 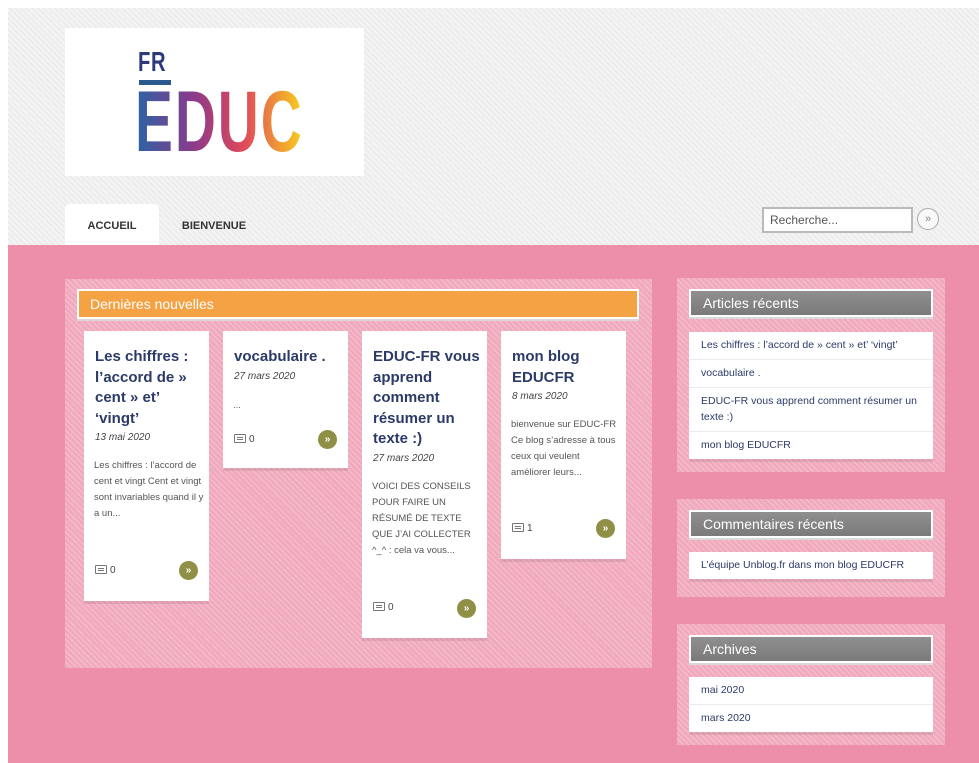 What do you see at coordinates (358, 304) in the screenshot?
I see `latest-news-title: Dernières nouvelles` at bounding box center [358, 304].